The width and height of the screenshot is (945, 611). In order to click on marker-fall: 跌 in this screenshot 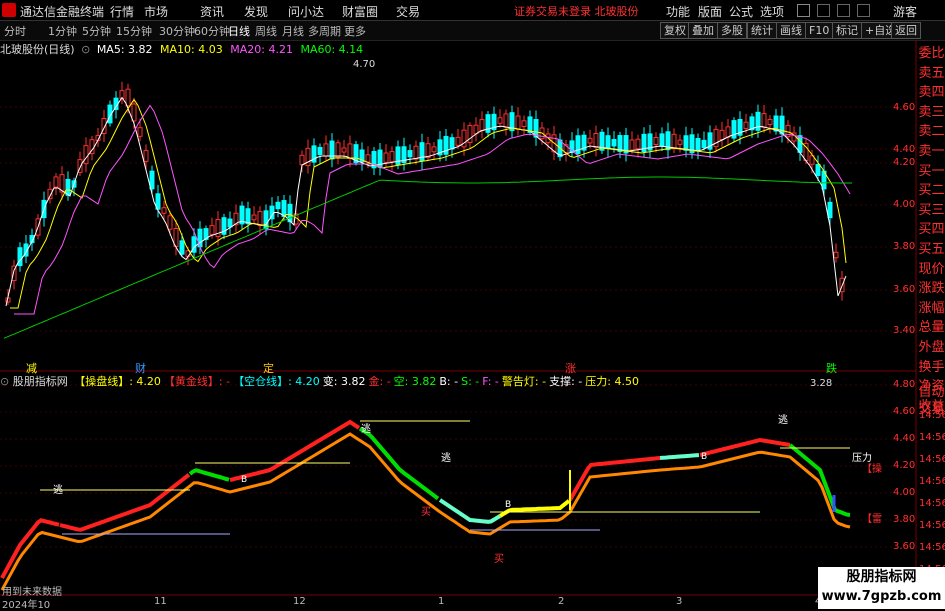, I will do `click(831, 368)`.